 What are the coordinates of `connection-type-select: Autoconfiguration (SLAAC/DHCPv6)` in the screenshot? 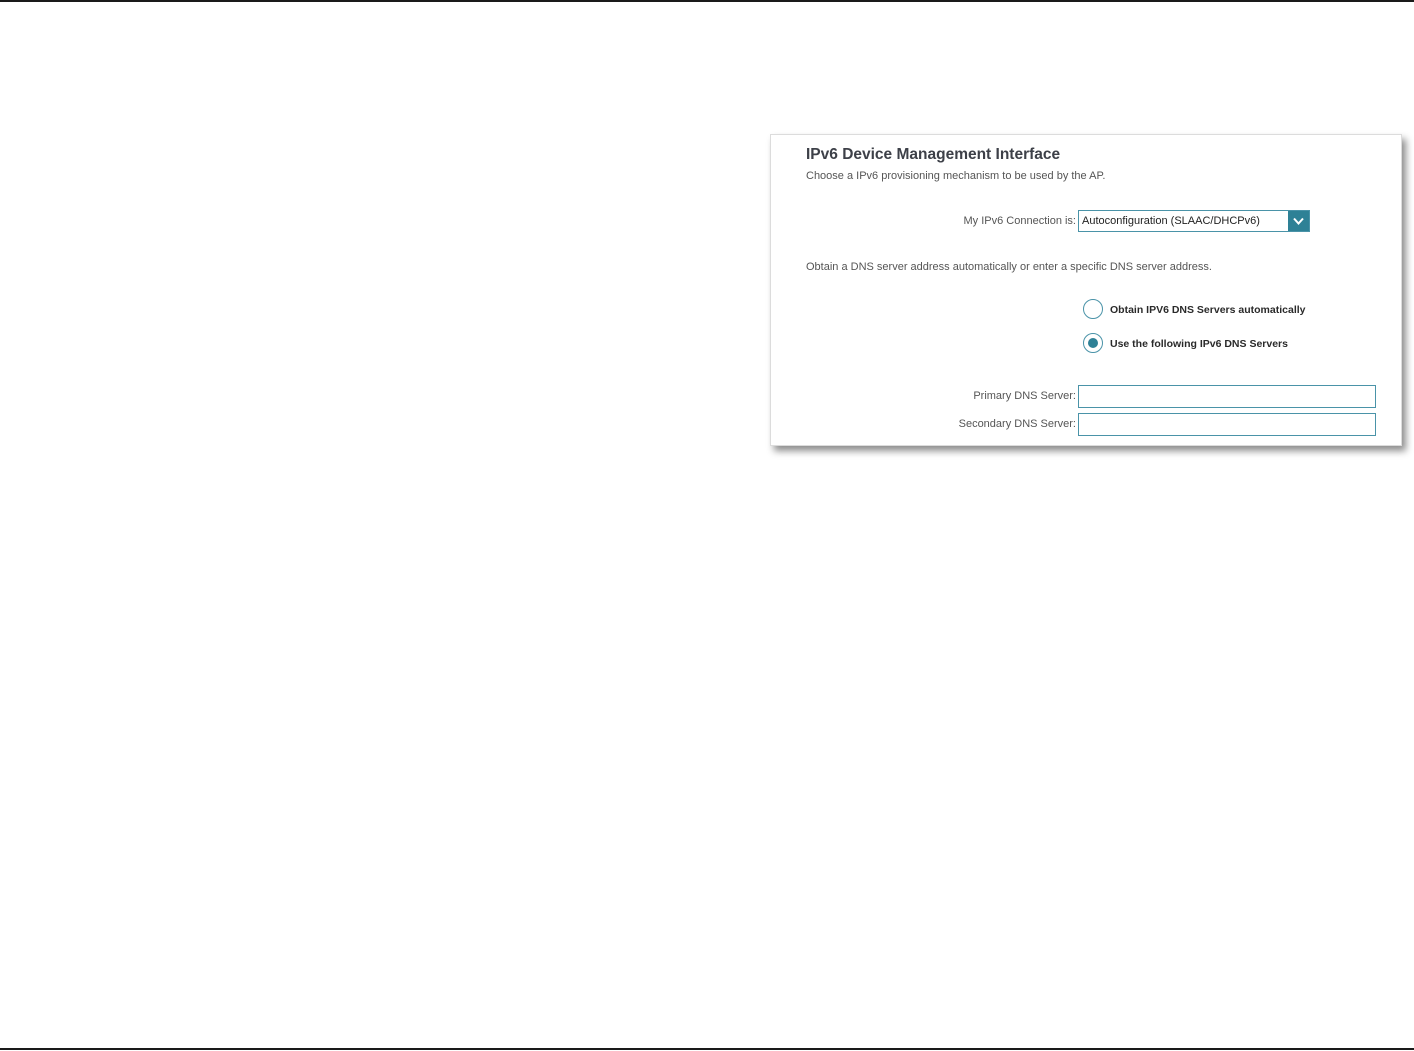 It's located at (1194, 221).